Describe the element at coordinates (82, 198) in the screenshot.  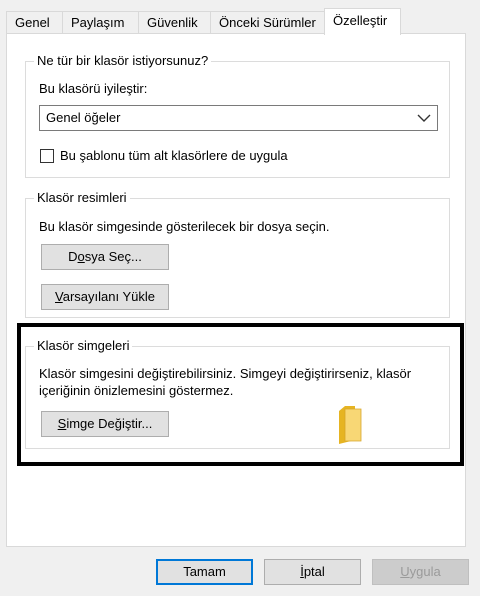
I see `folder-pictures-group-title: Klasör resimleri` at that location.